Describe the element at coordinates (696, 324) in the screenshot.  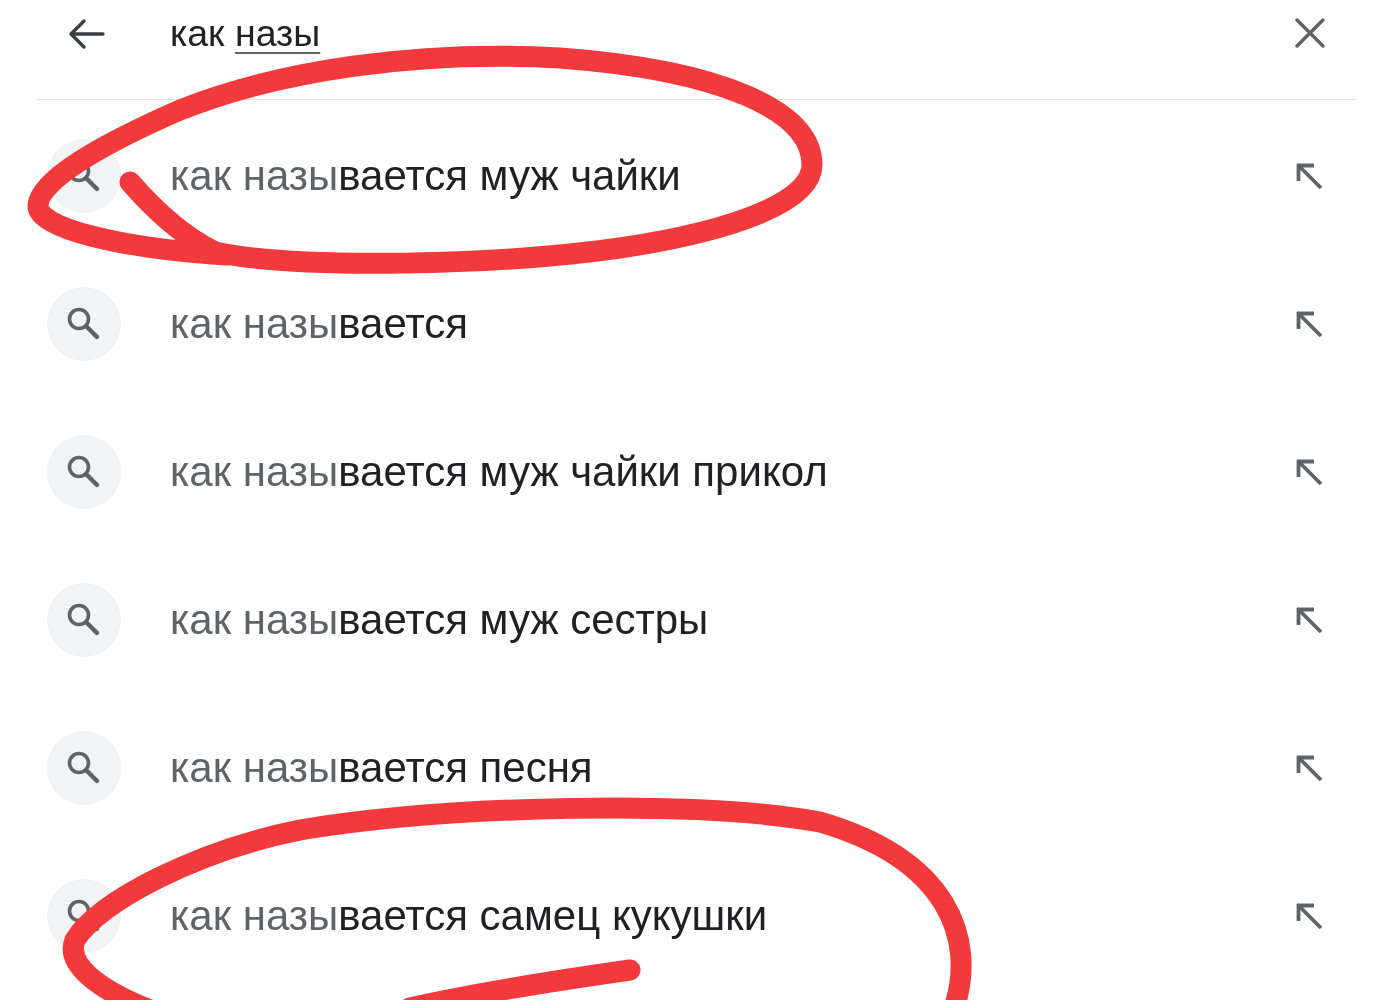
I see `suggestion-item: как называется` at that location.